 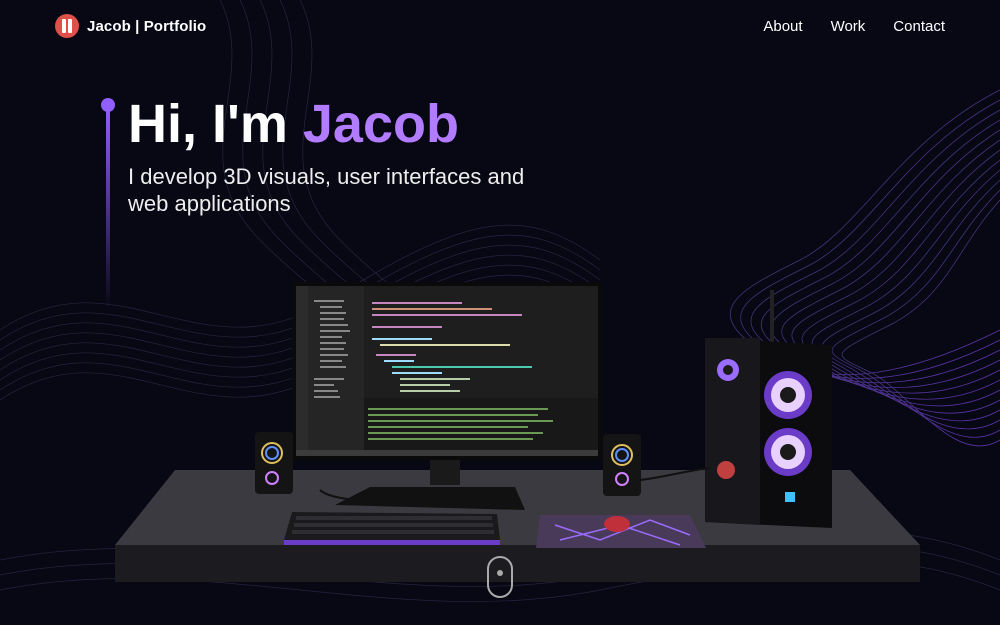 What do you see at coordinates (108, 209) in the screenshot?
I see `timeline-line` at bounding box center [108, 209].